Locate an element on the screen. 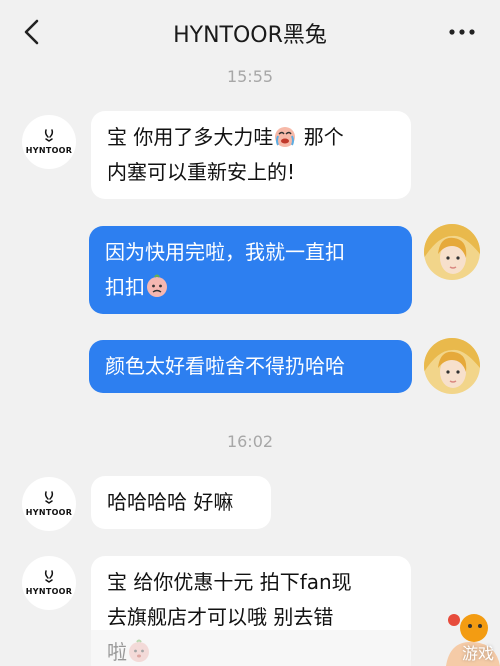  message-bubble-outgoing: 颜色太好看啦舍不得扔哈哈 is located at coordinates (250, 366).